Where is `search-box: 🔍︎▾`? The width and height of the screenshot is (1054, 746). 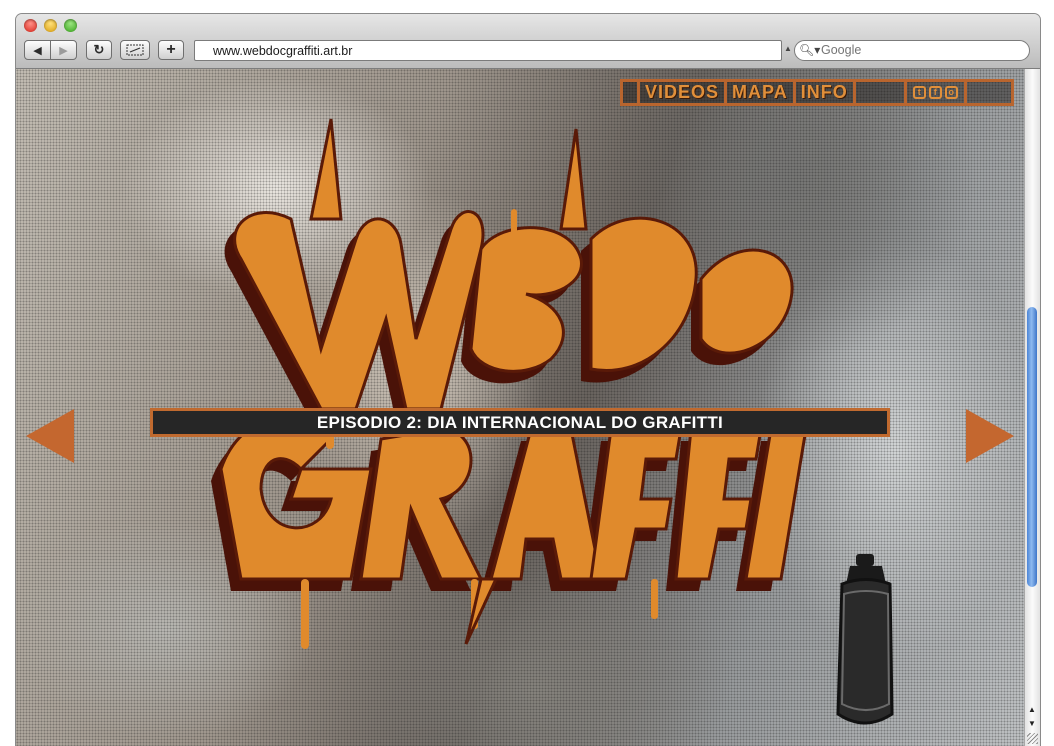 search-box: 🔍︎▾ is located at coordinates (912, 50).